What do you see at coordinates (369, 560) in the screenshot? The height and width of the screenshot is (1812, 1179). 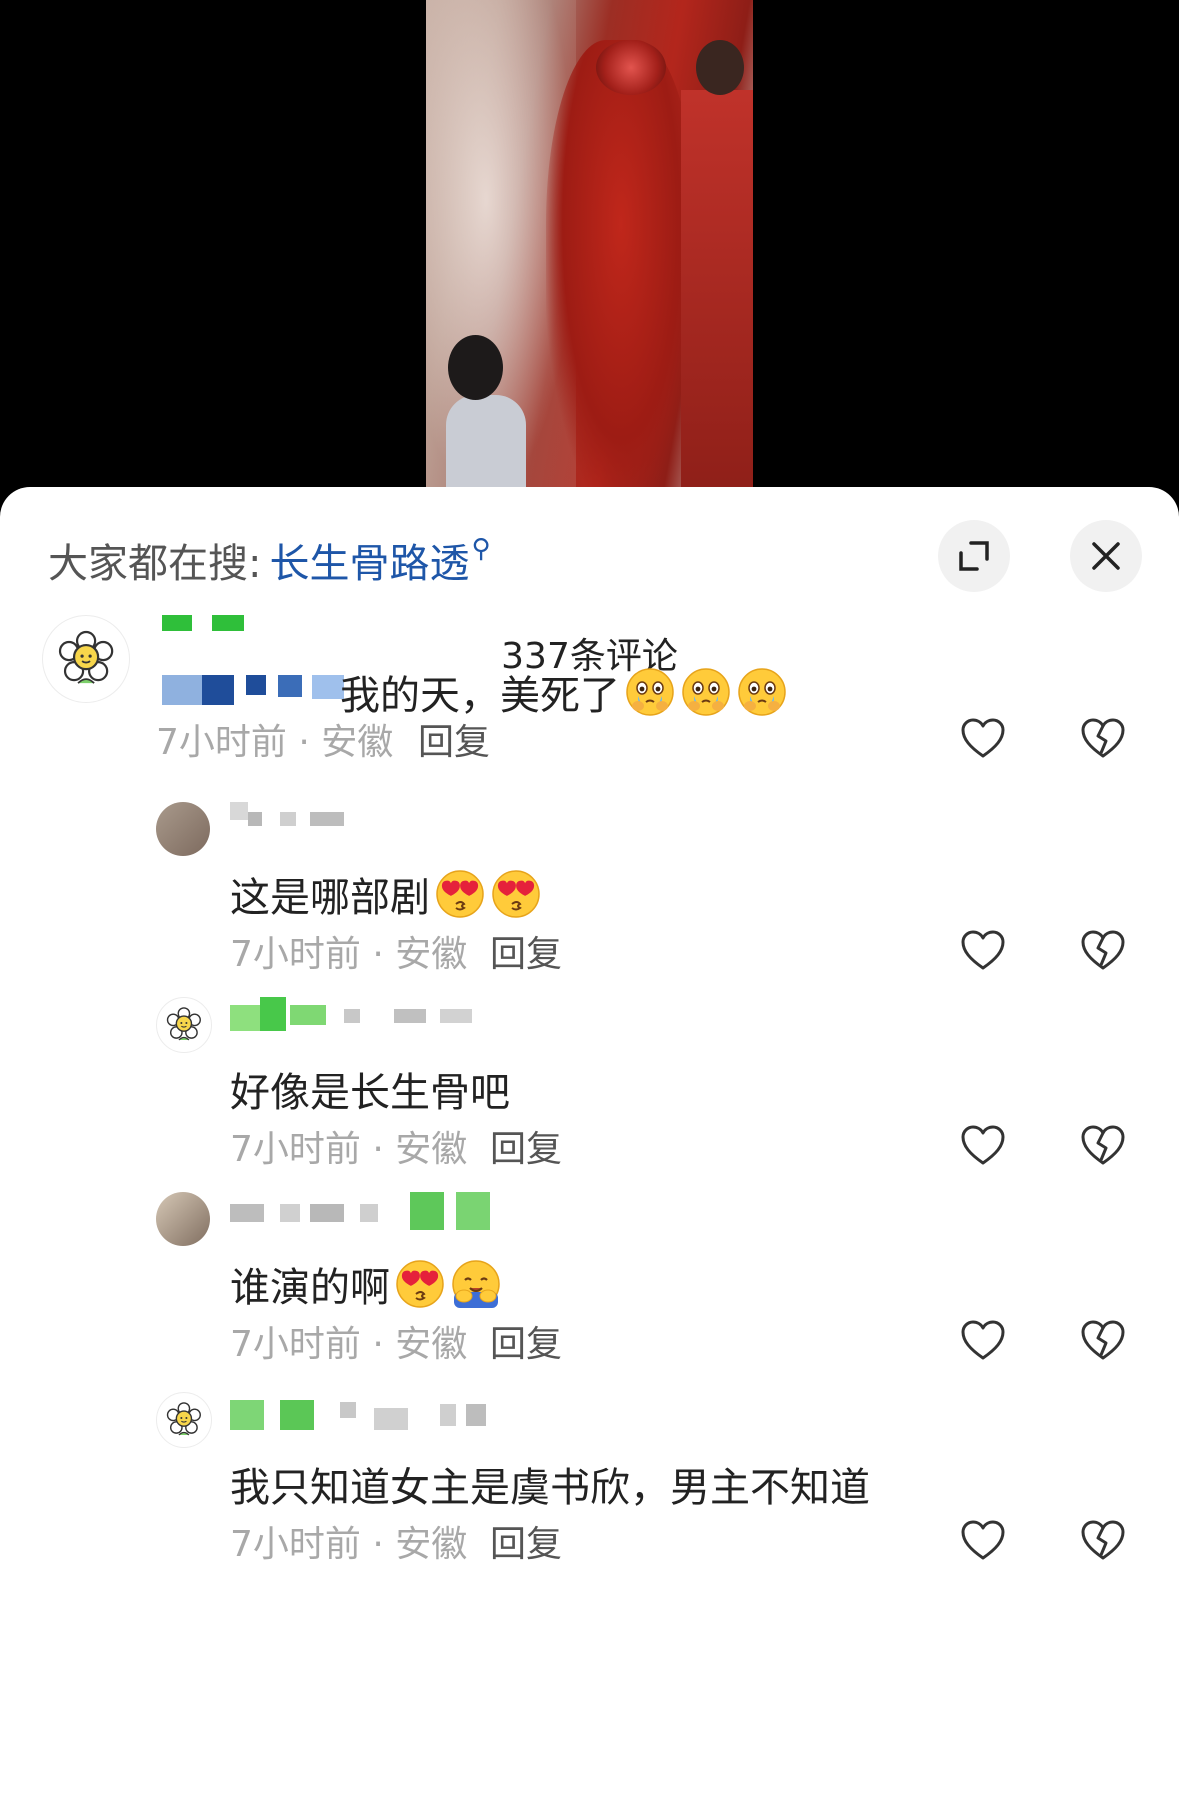 I see `trending-search-keyword: 长生骨路透` at bounding box center [369, 560].